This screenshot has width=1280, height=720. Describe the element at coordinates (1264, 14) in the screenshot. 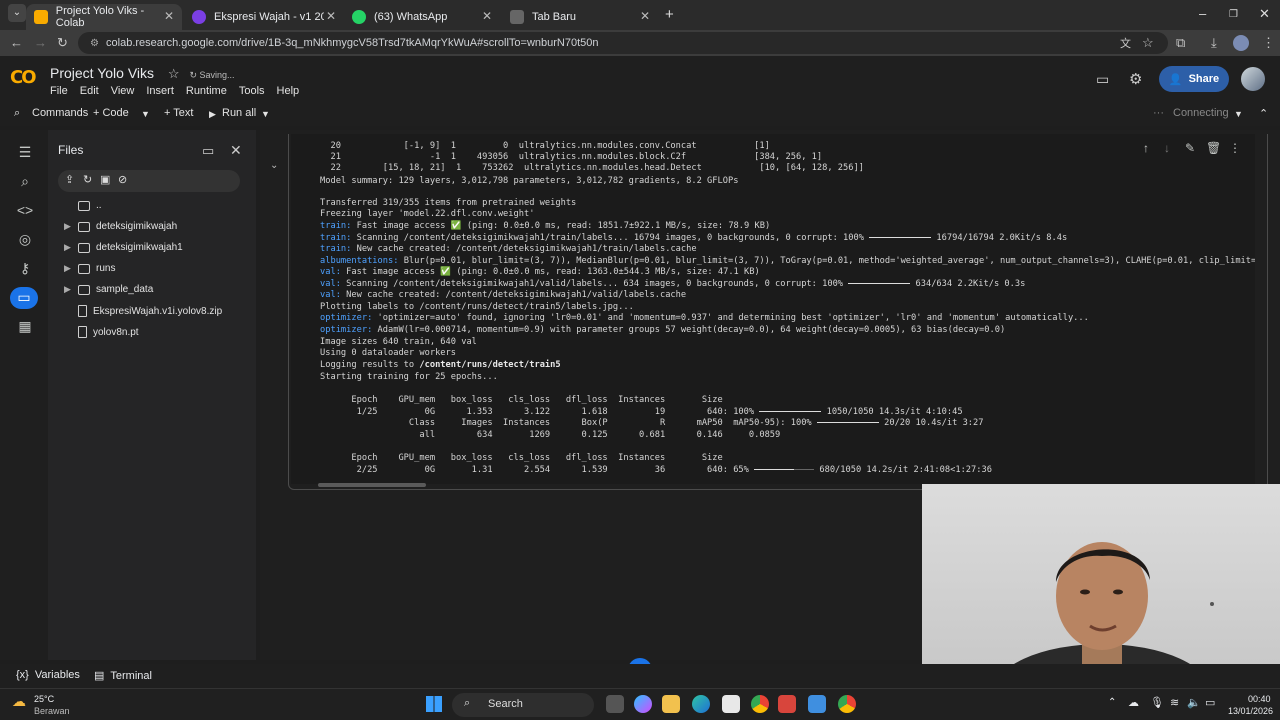

I see `close-window-icon: ✕` at that location.